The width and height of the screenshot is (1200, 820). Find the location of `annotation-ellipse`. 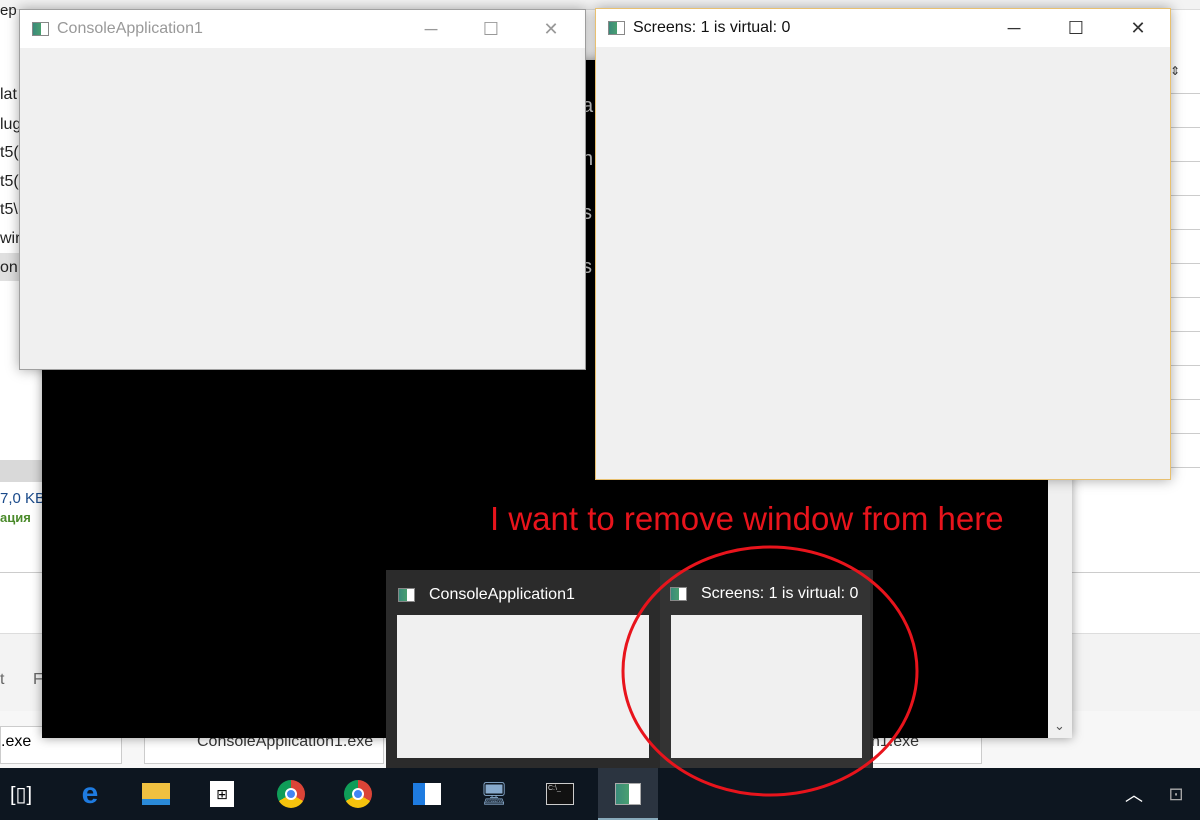

annotation-ellipse is located at coordinates (770, 671).